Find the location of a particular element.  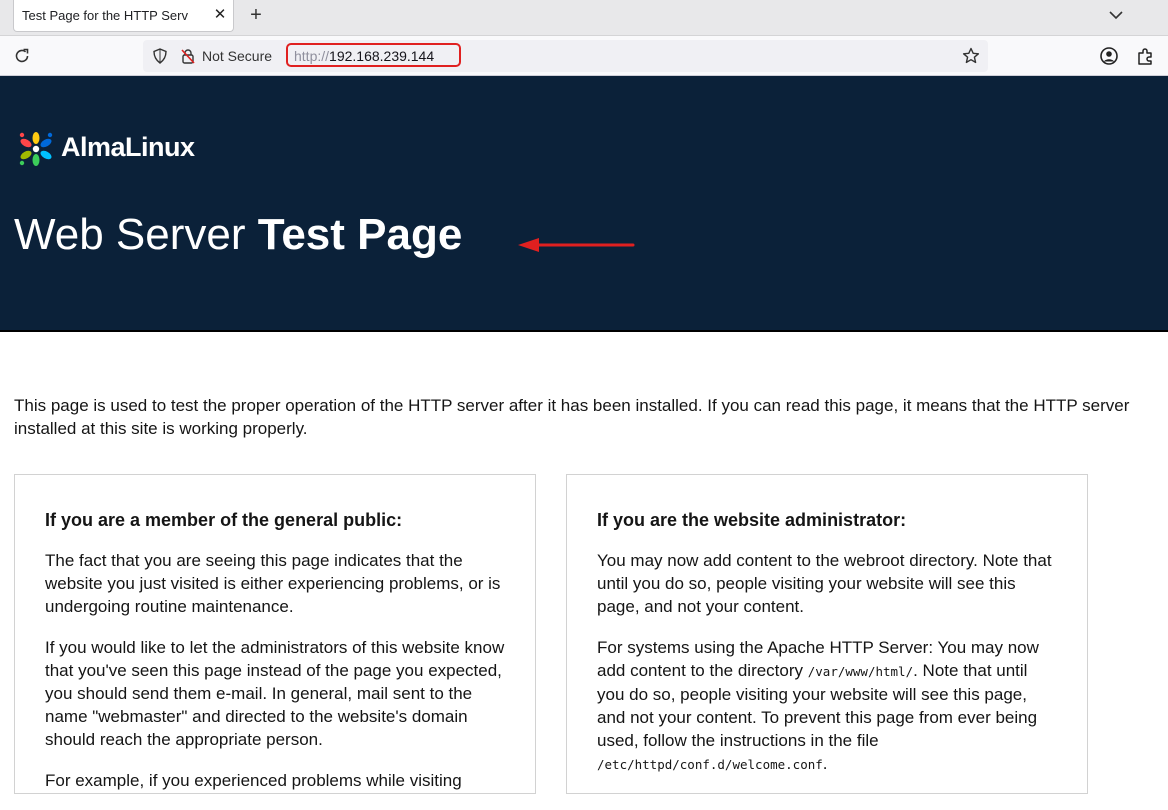

star-icon is located at coordinates (971, 56).